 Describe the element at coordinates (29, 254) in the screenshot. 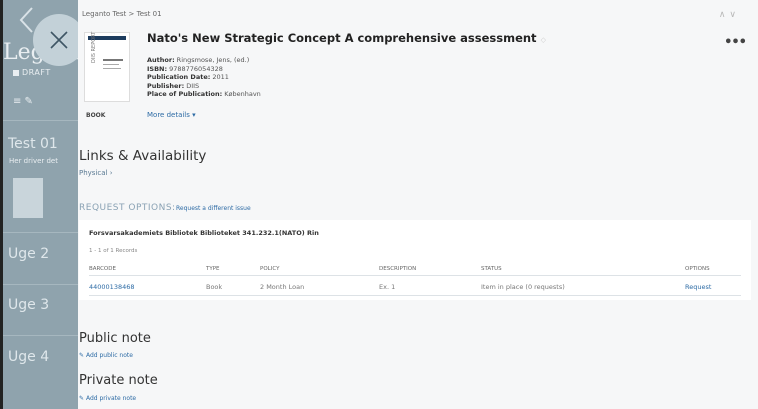

I see `week-section-2: Uge 2` at that location.